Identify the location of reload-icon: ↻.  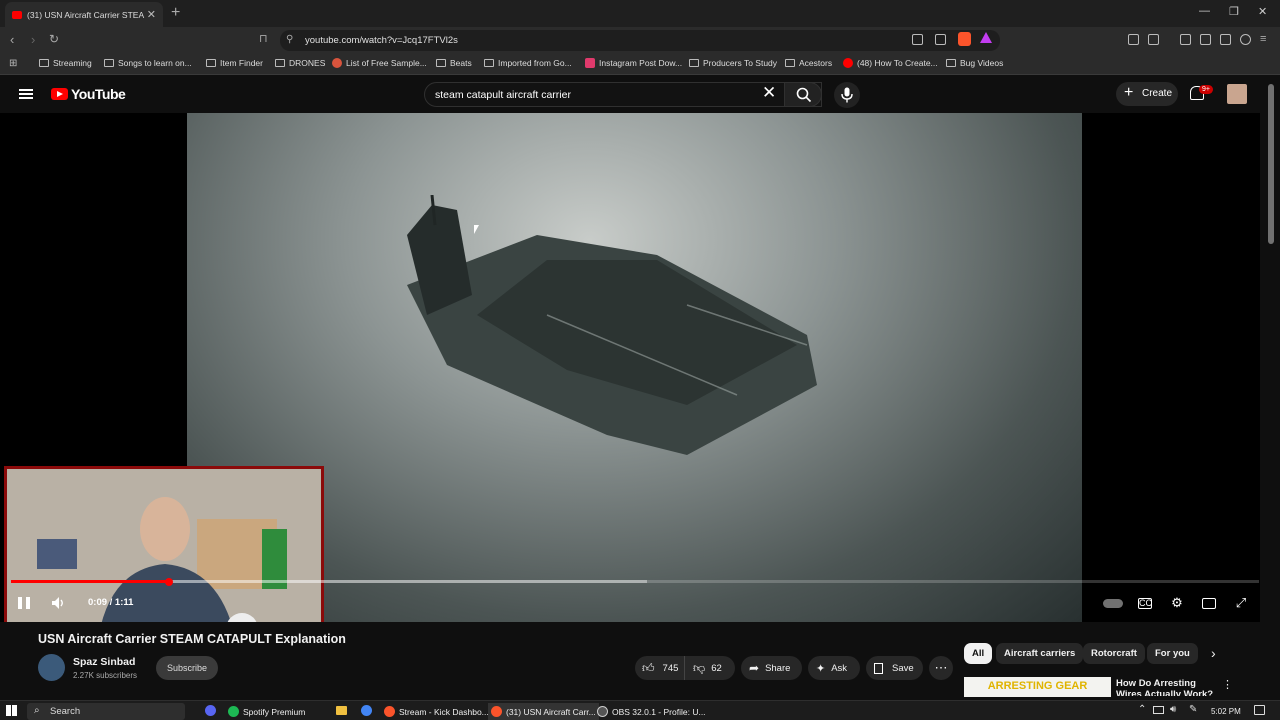
(54, 39).